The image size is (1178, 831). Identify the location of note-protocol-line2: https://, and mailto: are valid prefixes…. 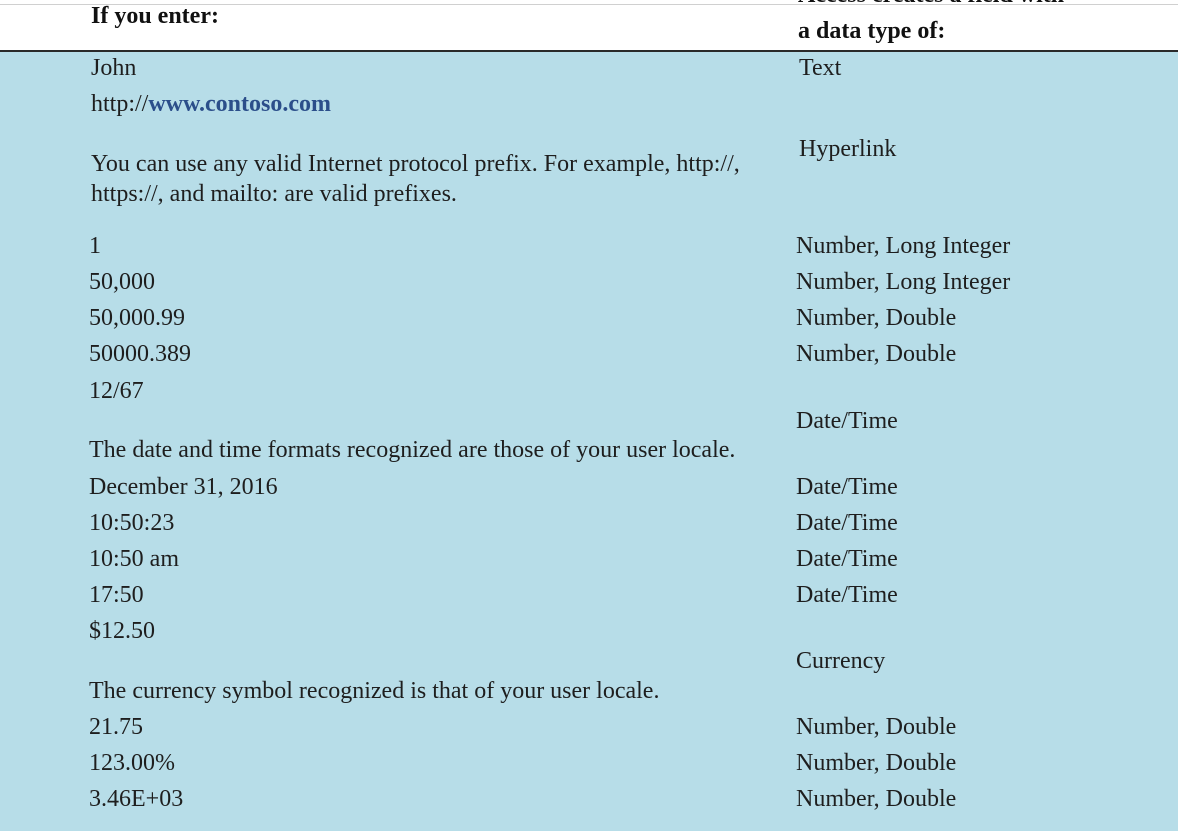
(274, 194).